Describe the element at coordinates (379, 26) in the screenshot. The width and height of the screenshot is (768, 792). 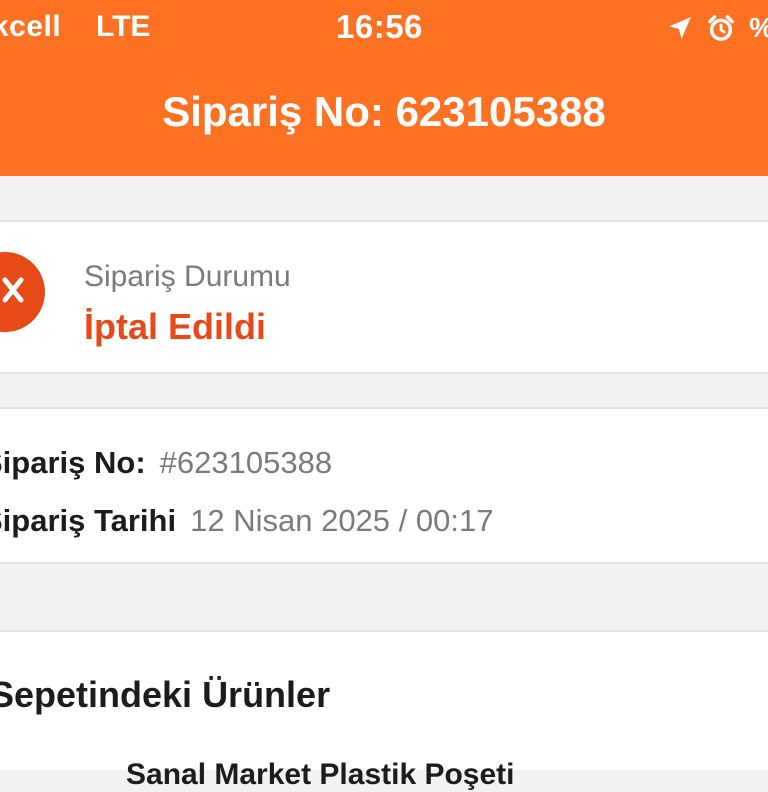
I see `clock: 16:56` at that location.